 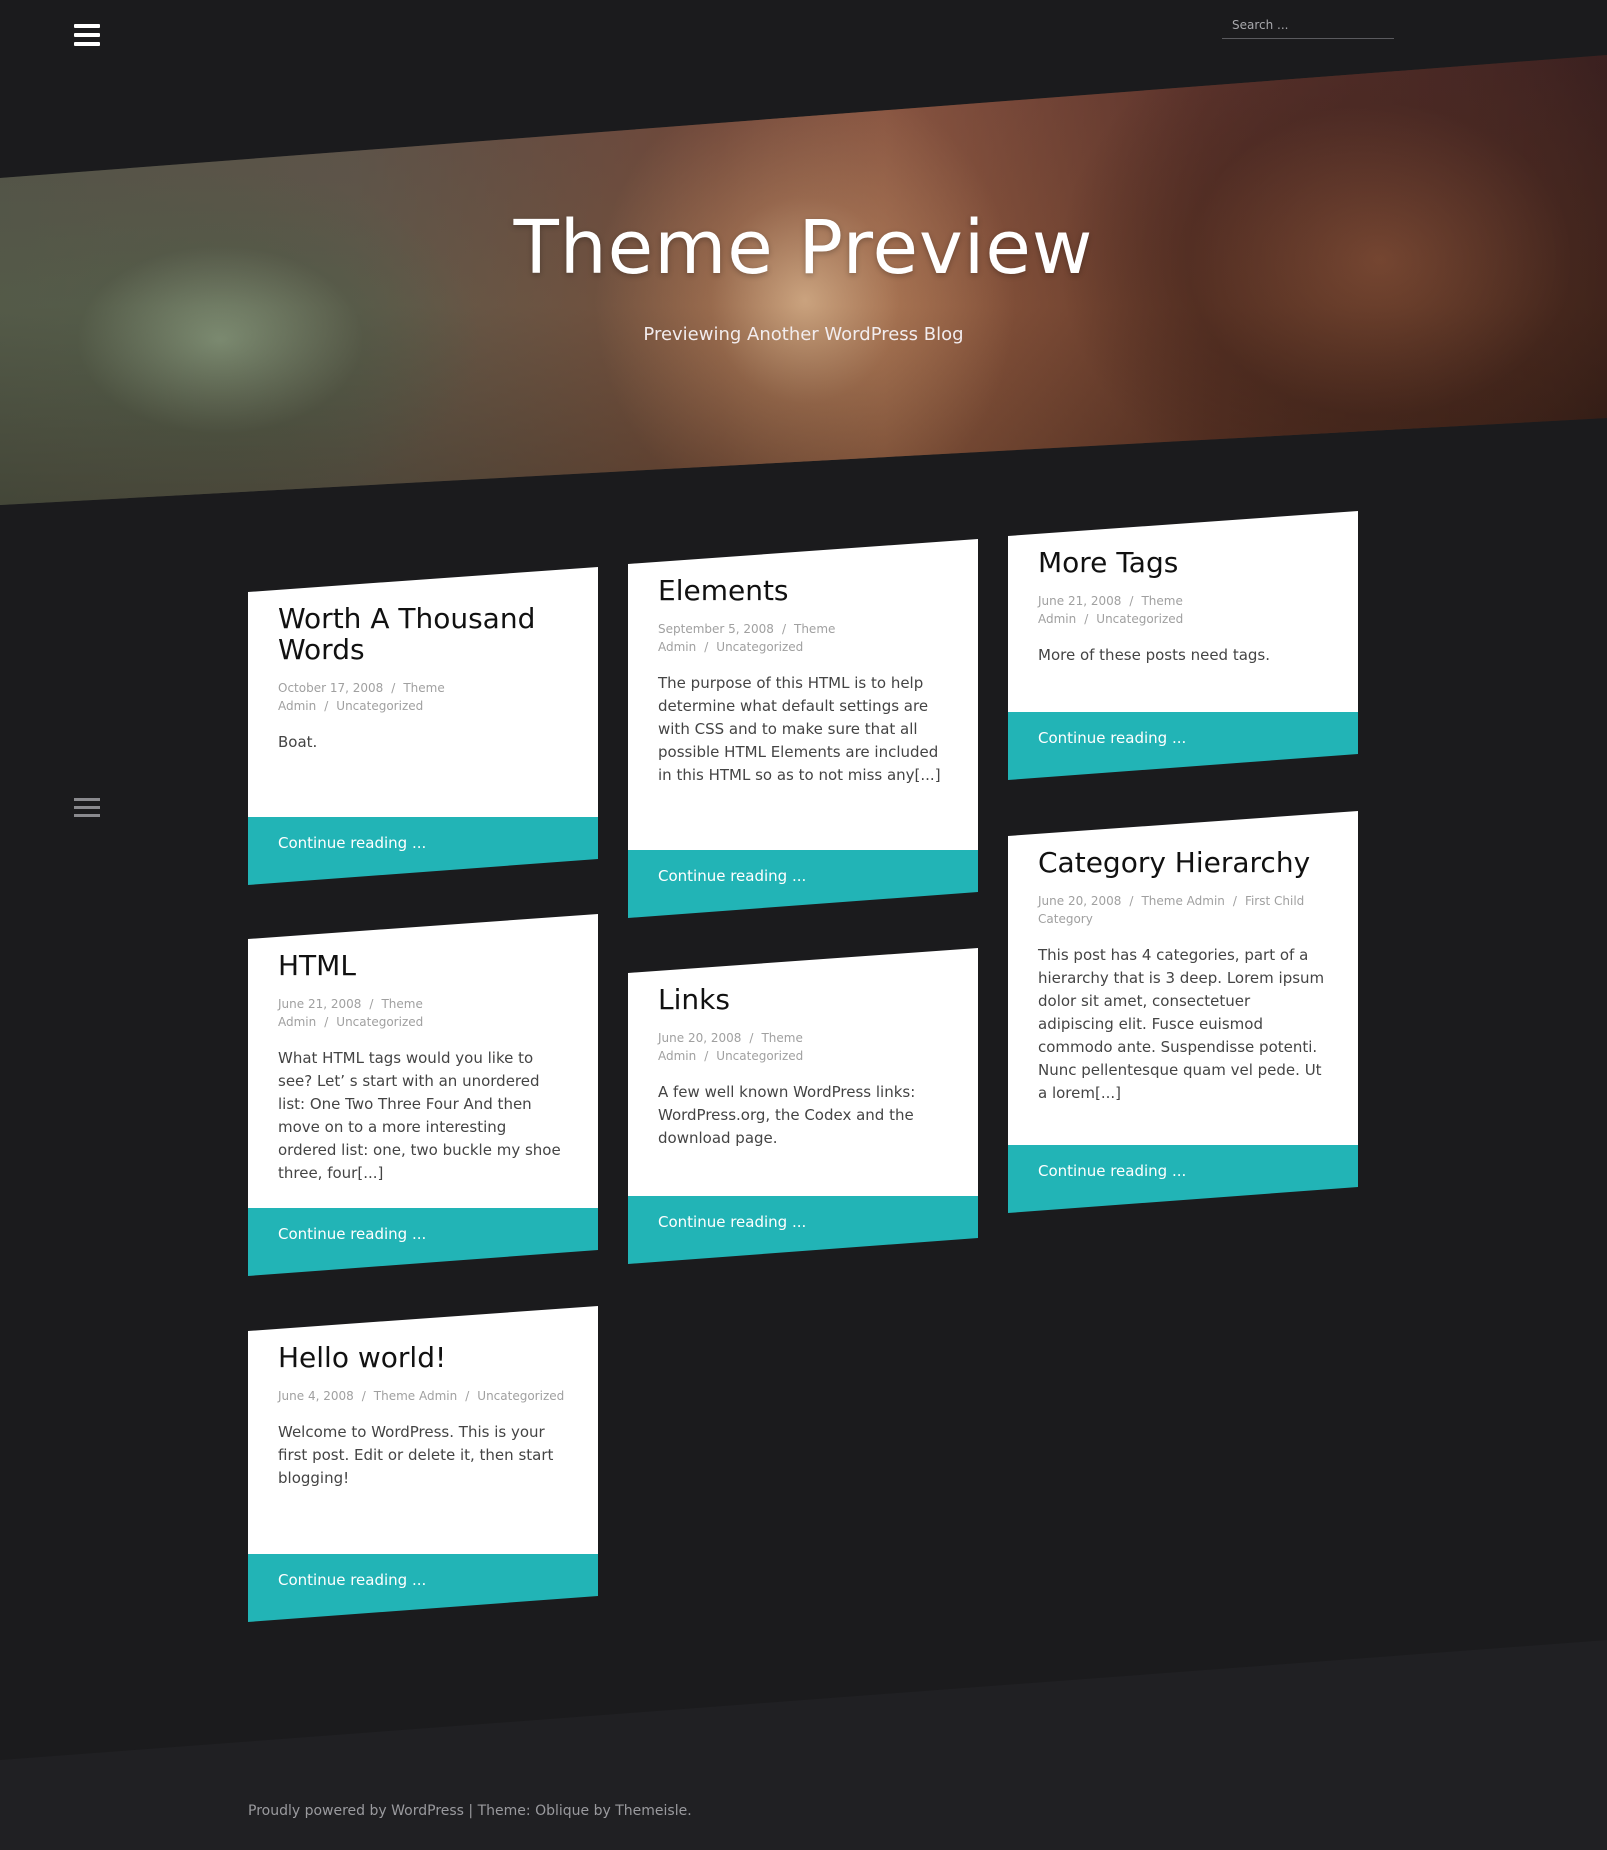 What do you see at coordinates (506, 1811) in the screenshot?
I see `footer-theme-text: Theme:` at bounding box center [506, 1811].